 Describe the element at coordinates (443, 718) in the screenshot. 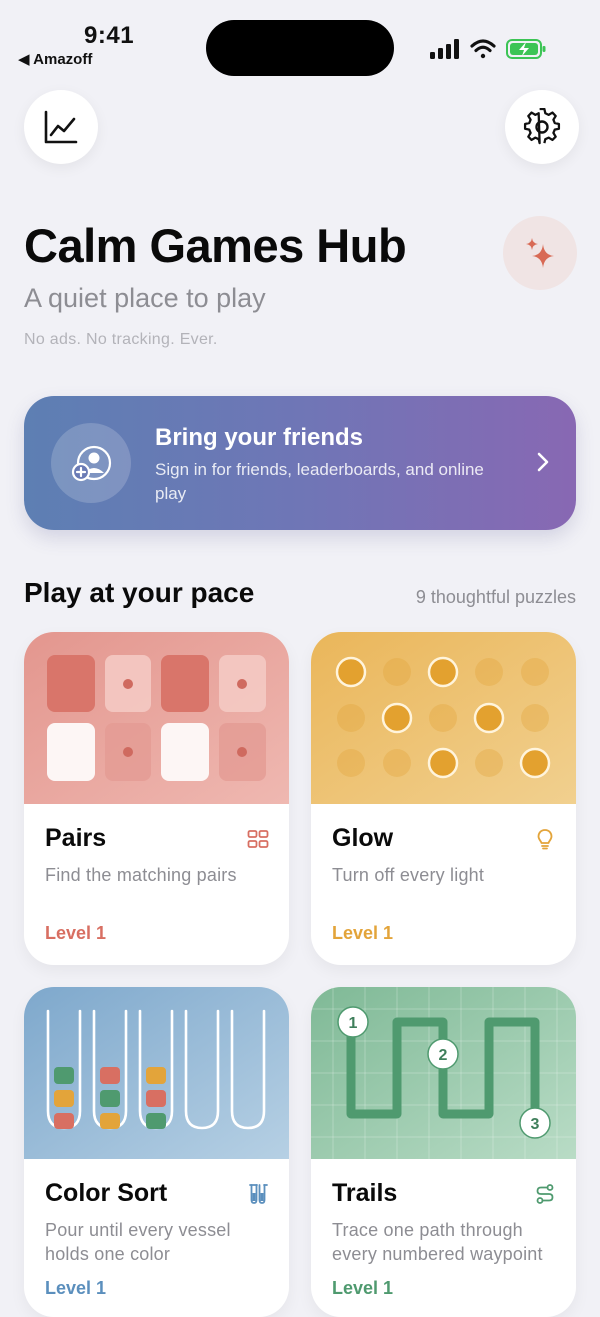

I see `glow-artwork` at that location.